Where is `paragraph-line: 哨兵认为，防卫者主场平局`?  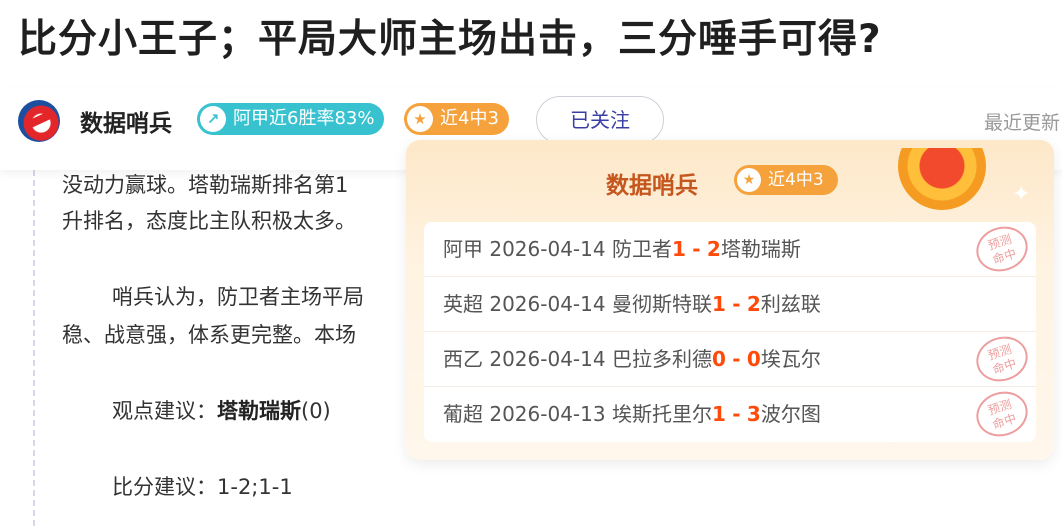 paragraph-line: 哨兵认为，防卫者主场平局 is located at coordinates (238, 297).